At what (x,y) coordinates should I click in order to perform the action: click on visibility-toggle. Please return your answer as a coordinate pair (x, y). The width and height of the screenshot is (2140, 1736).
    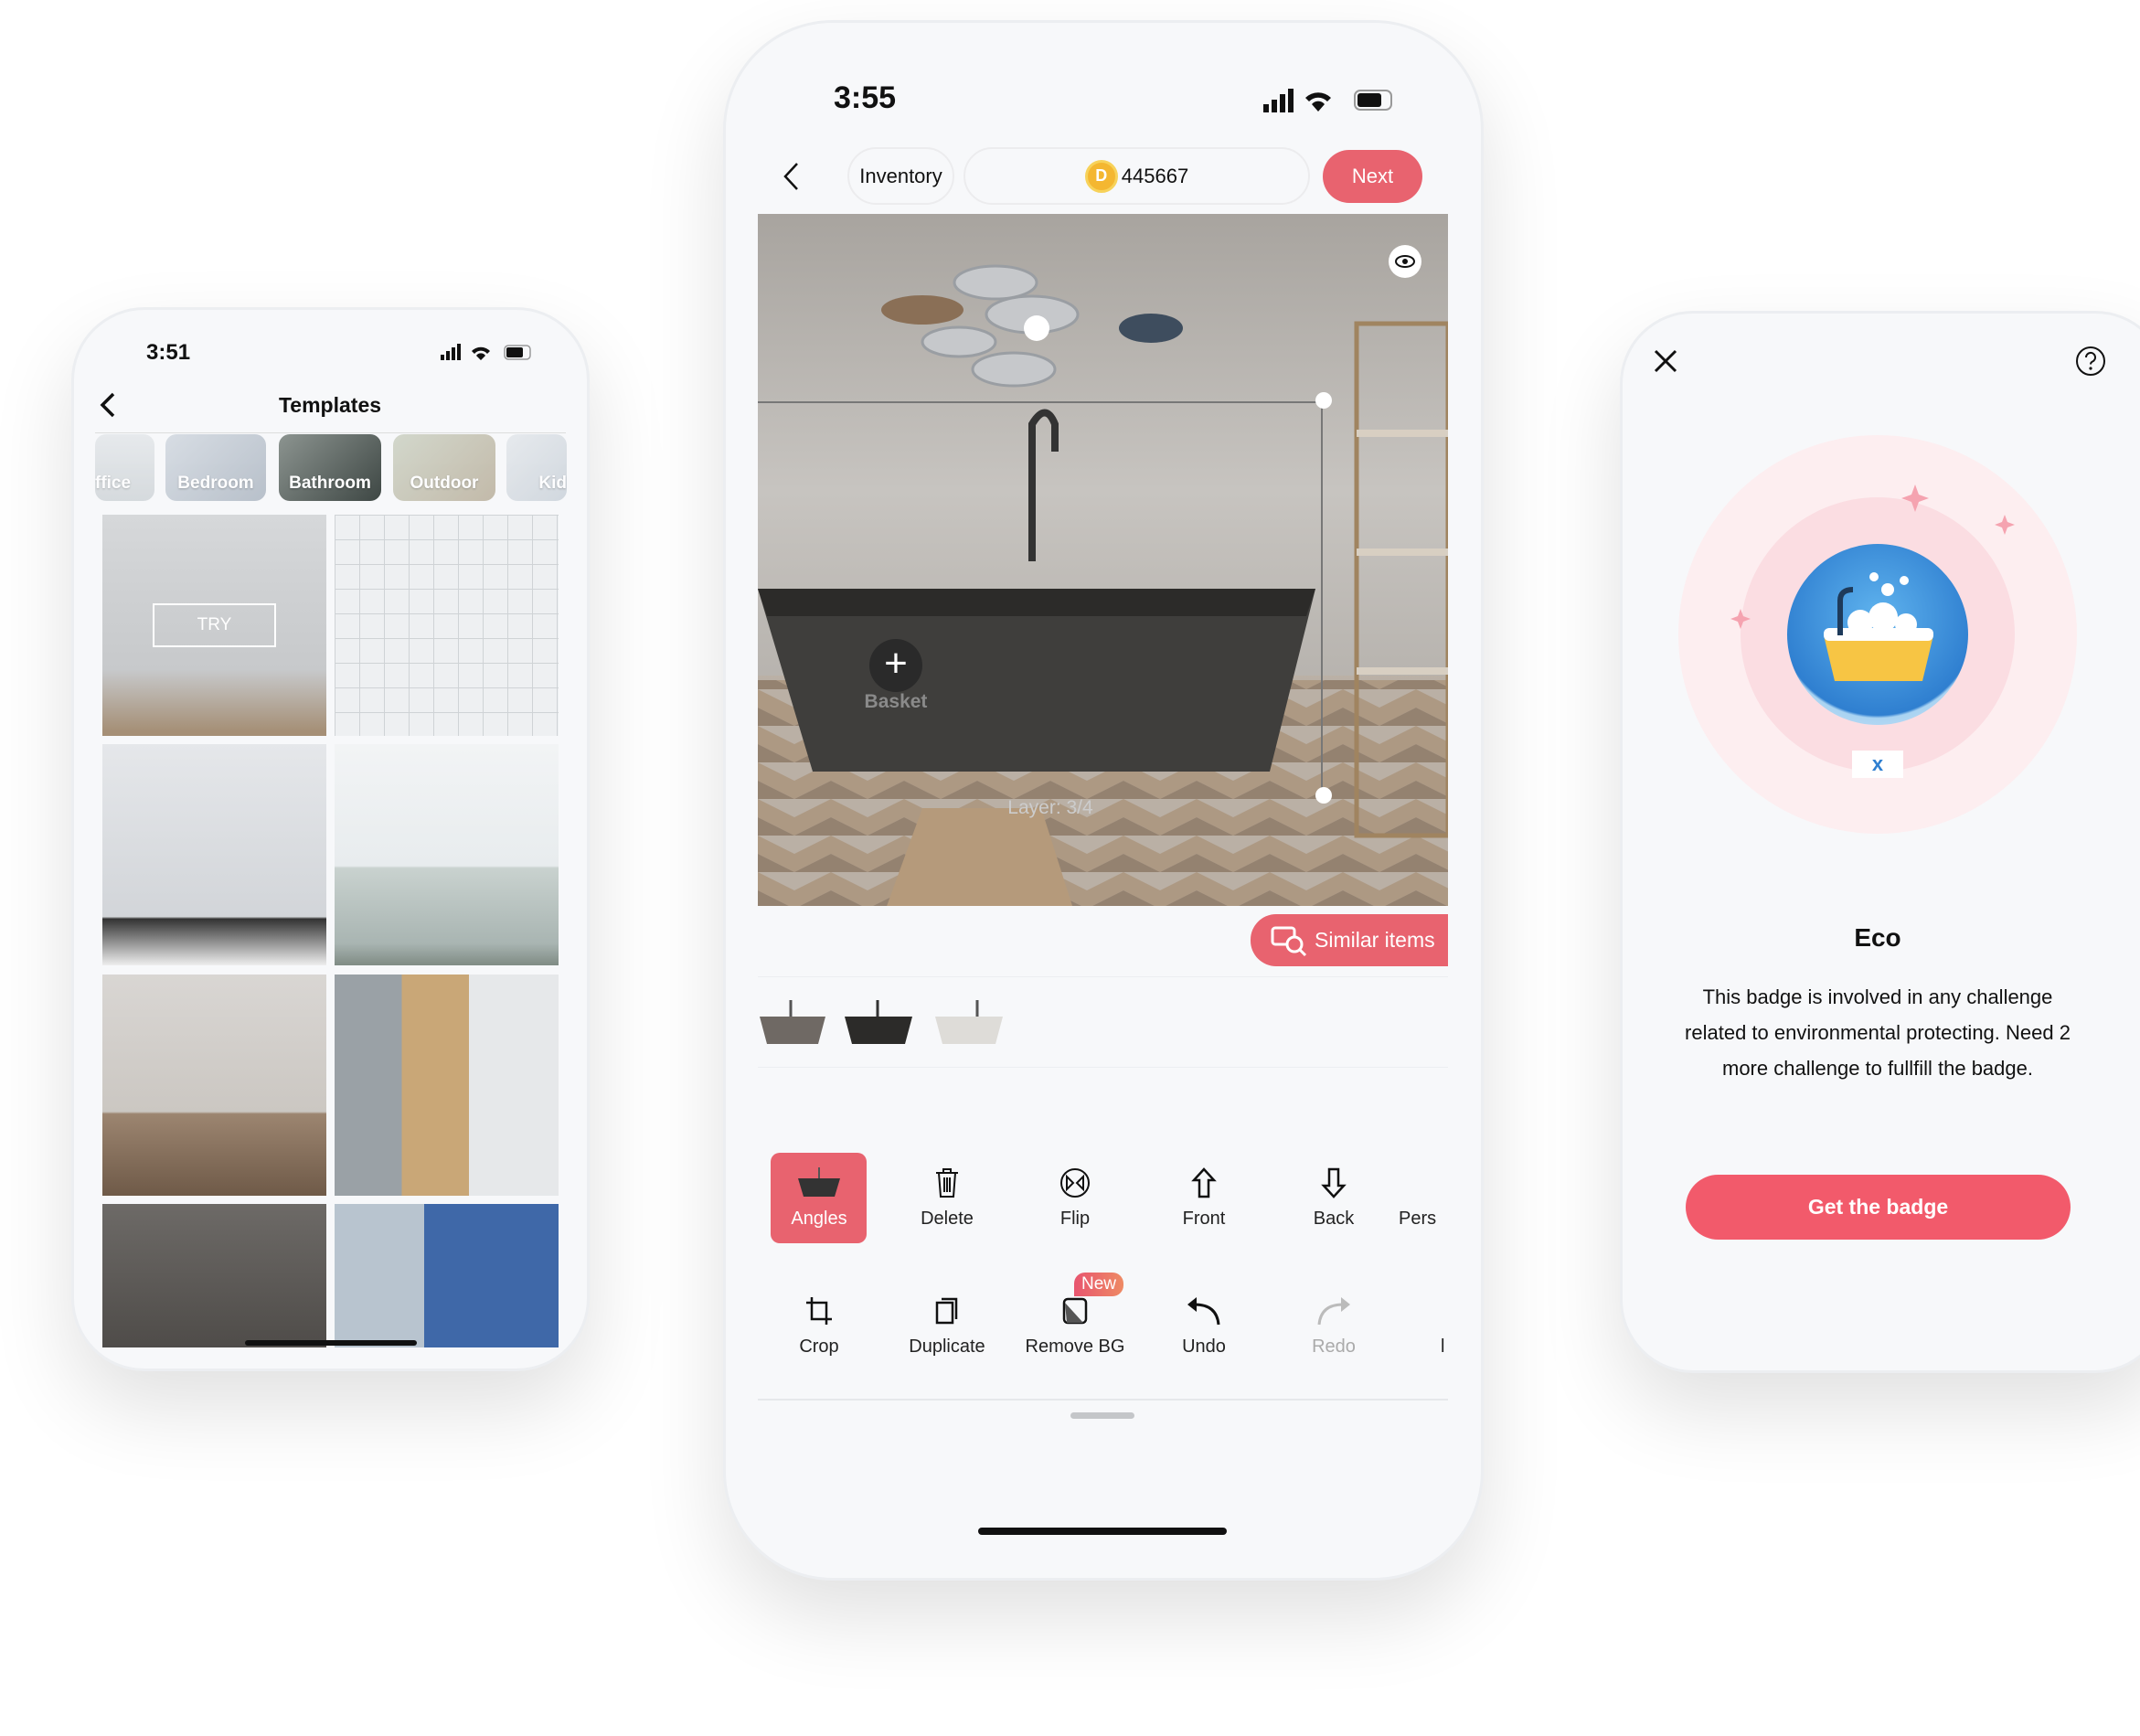
    Looking at the image, I should click on (1405, 261).